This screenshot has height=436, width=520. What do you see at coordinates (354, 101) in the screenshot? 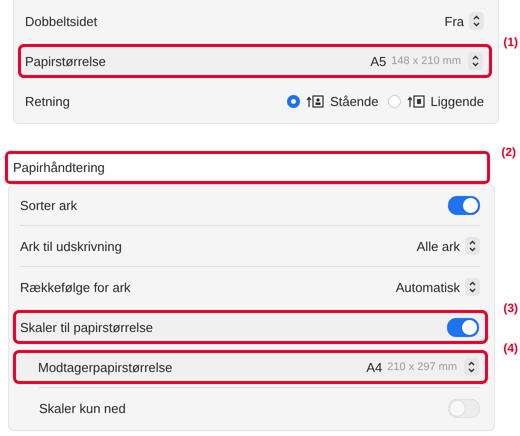
I see `radio-label: Stående` at bounding box center [354, 101].